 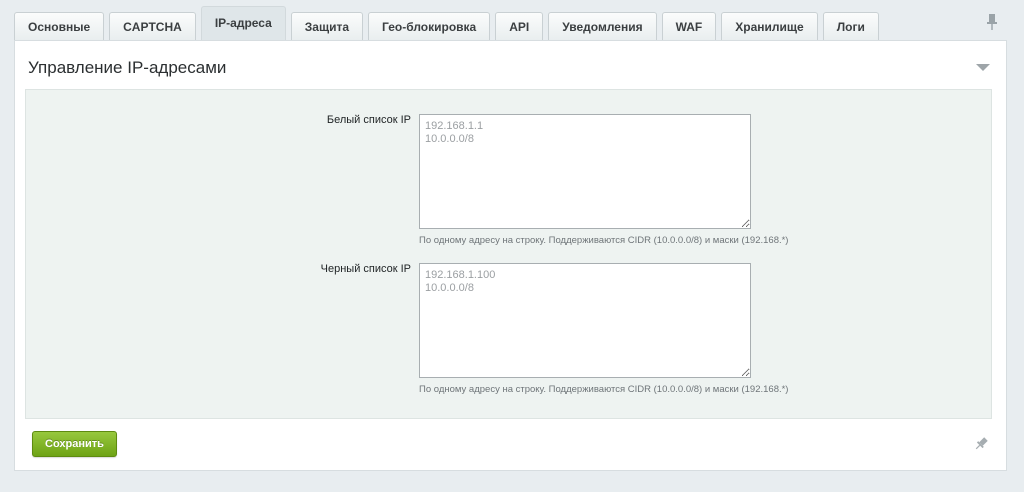 I want to click on tab-ip-addresses: IP-адреса, so click(x=243, y=23).